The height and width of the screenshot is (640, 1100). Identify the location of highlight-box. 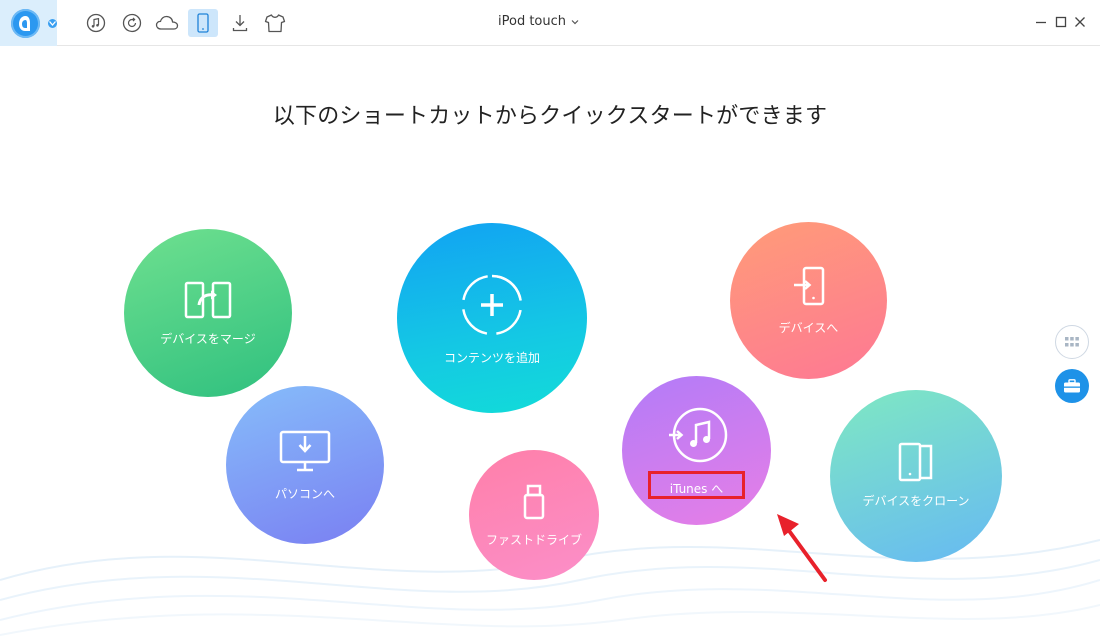
(696, 485).